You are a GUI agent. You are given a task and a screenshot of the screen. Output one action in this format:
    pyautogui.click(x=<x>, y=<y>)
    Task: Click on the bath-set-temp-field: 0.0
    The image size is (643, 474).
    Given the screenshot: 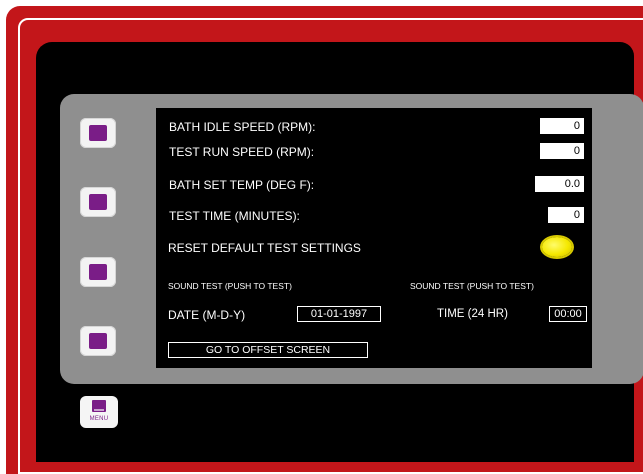 What is the action you would take?
    pyautogui.click(x=559, y=184)
    